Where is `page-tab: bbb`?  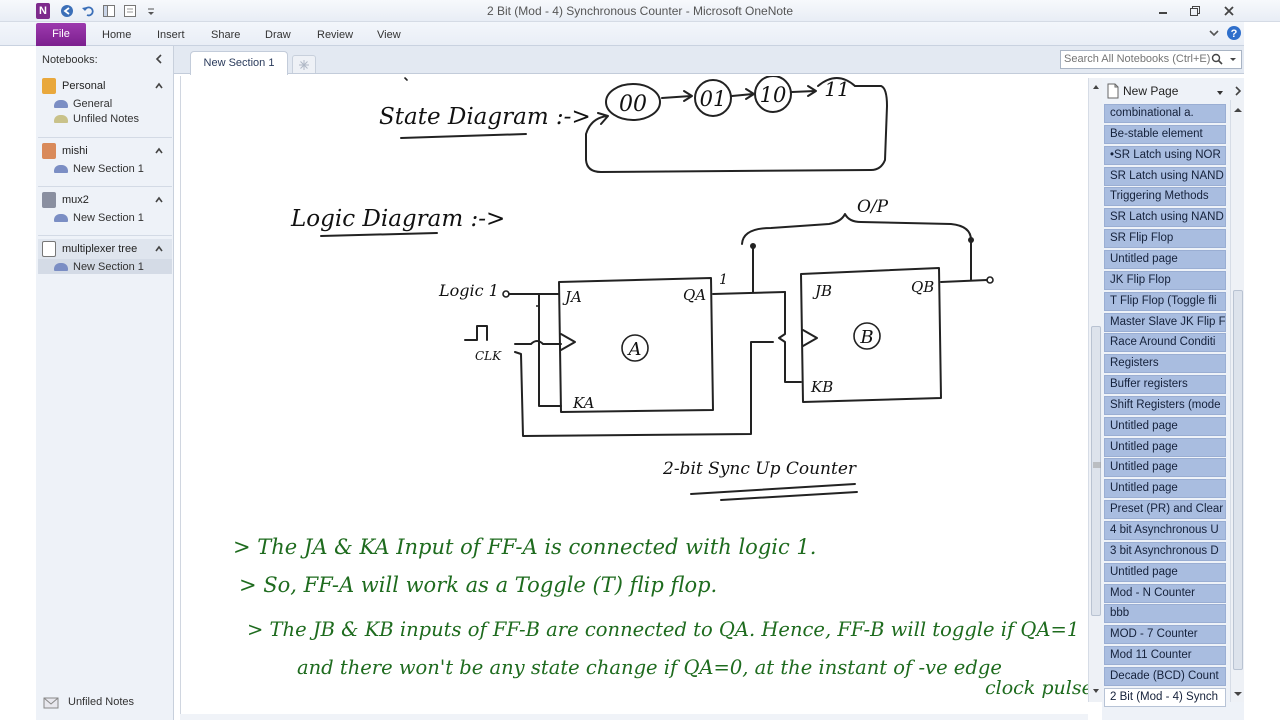
page-tab: bbb is located at coordinates (1165, 614).